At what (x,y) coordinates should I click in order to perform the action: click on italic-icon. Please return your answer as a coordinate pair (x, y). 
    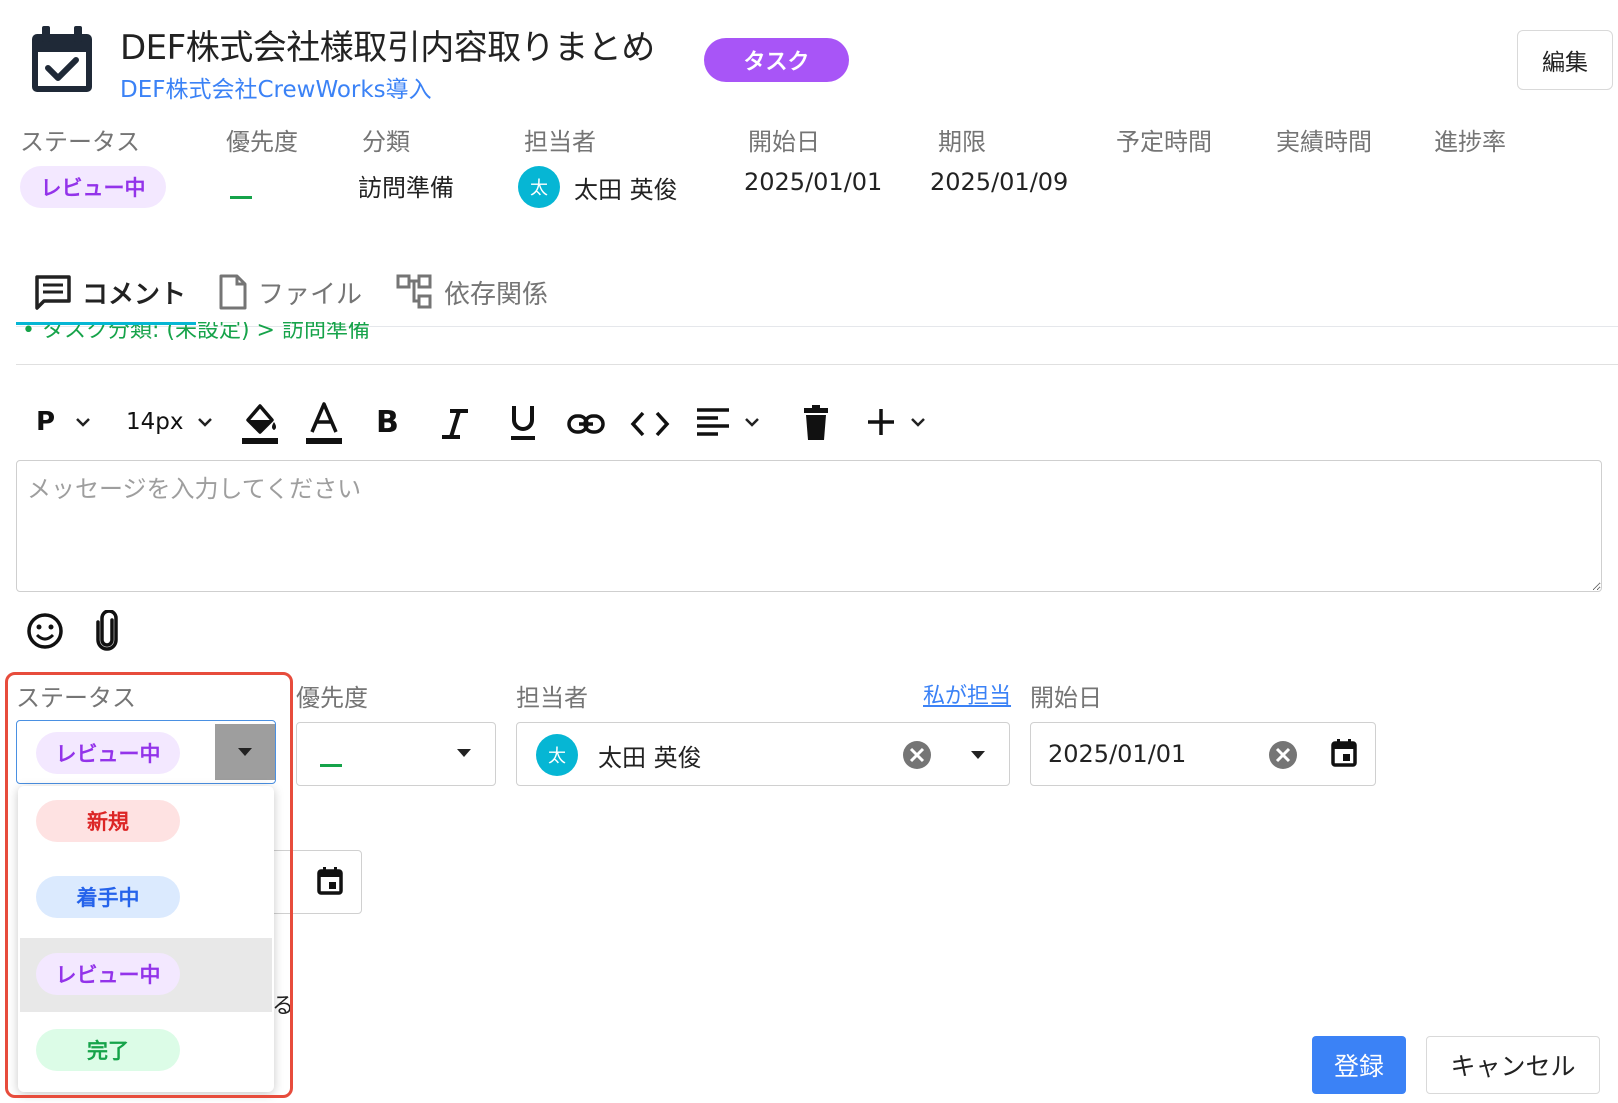
    Looking at the image, I should click on (455, 424).